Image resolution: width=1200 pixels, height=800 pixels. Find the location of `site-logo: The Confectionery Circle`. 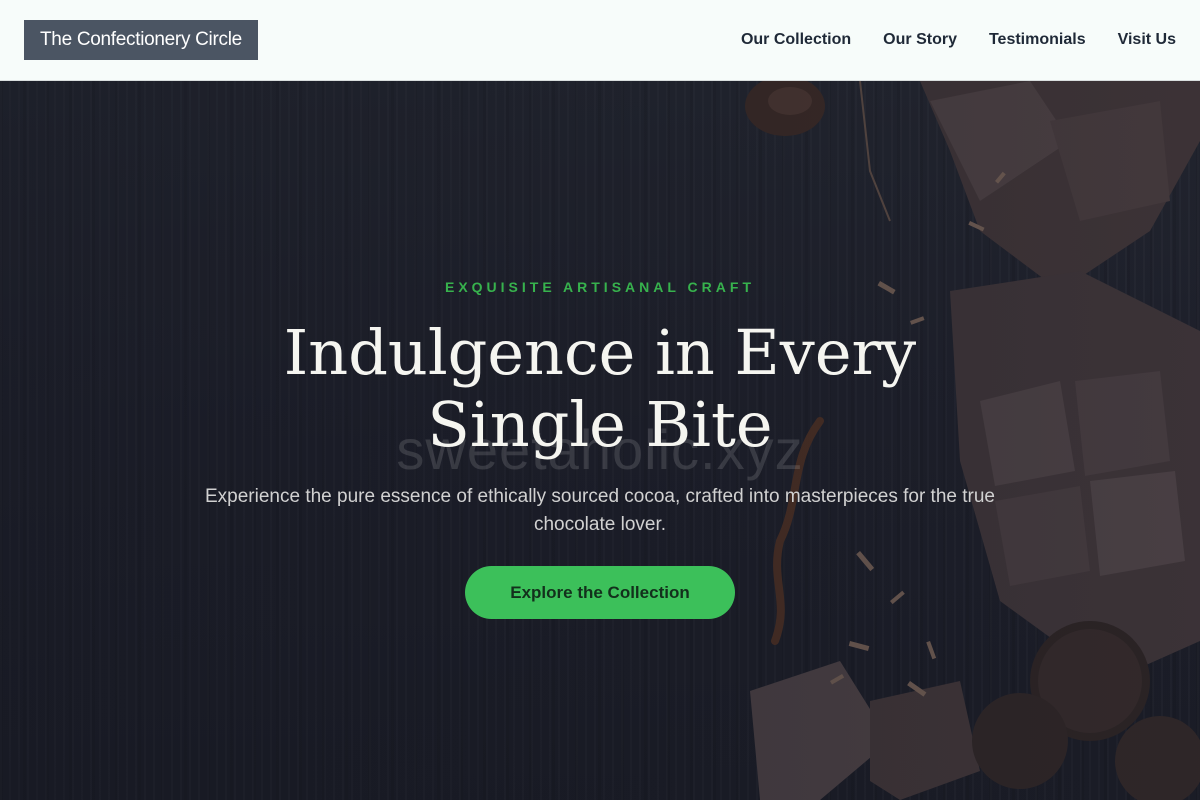

site-logo: The Confectionery Circle is located at coordinates (141, 40).